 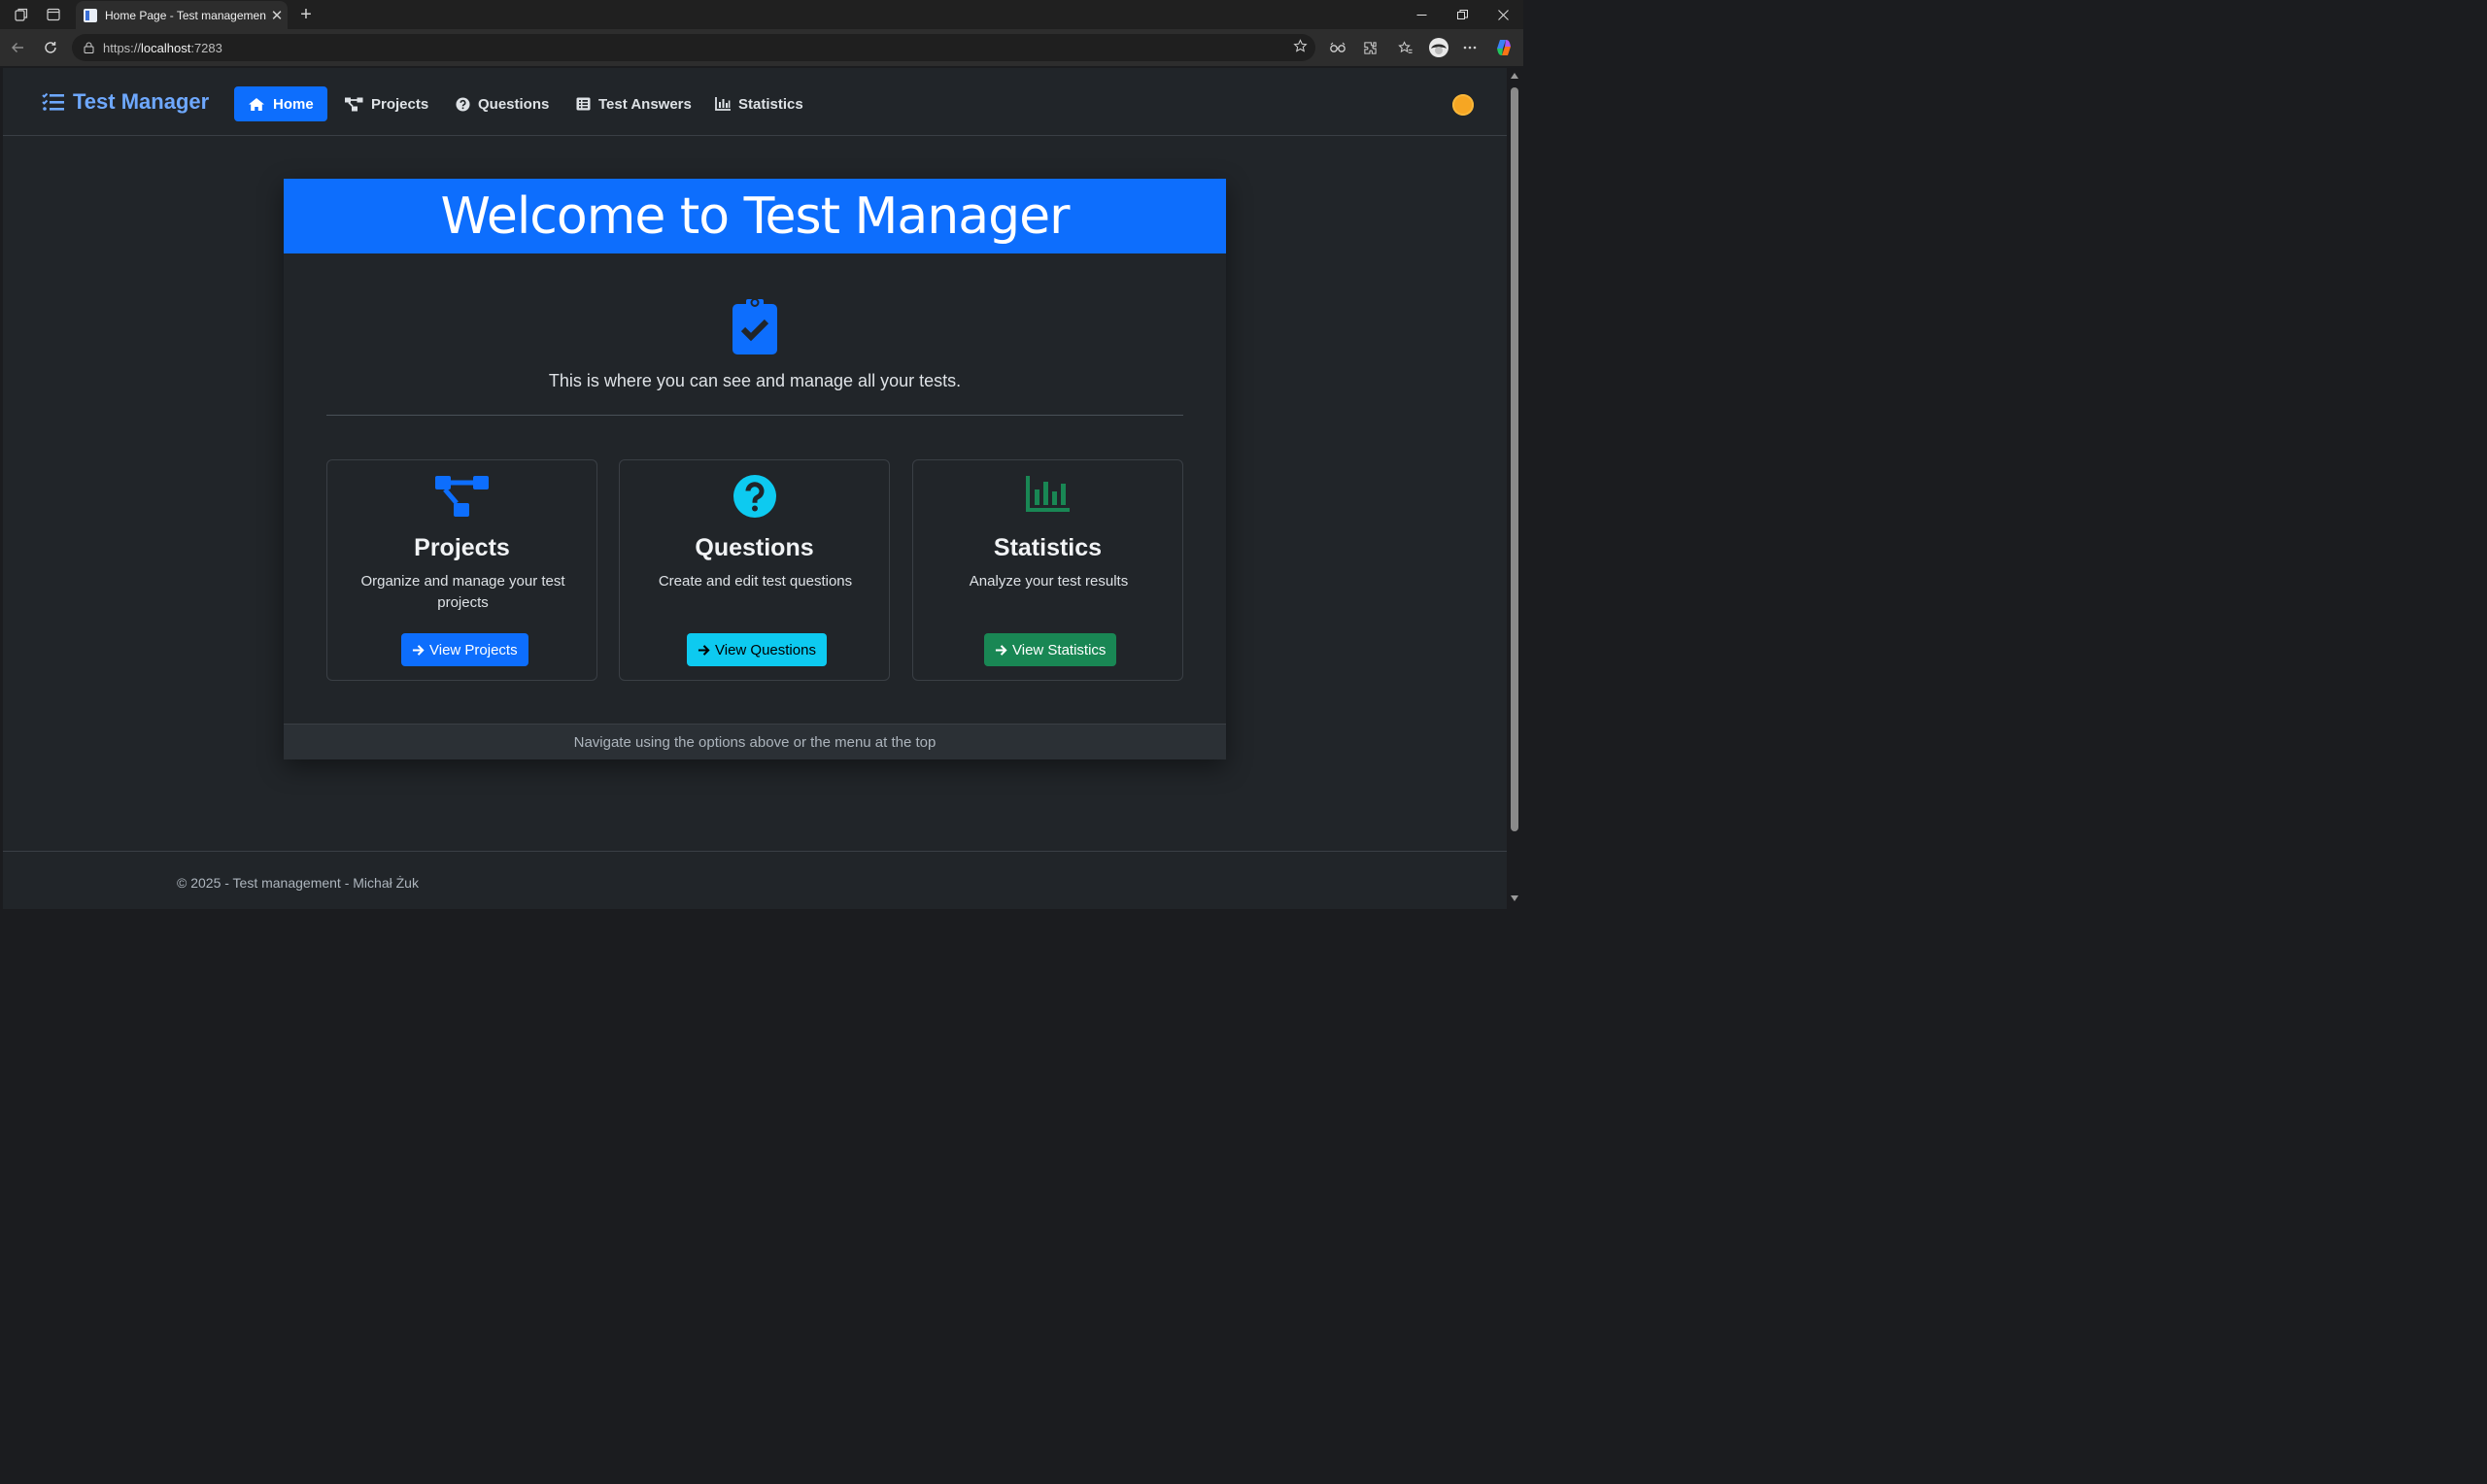 I want to click on workspaces-icon, so click(x=21, y=14).